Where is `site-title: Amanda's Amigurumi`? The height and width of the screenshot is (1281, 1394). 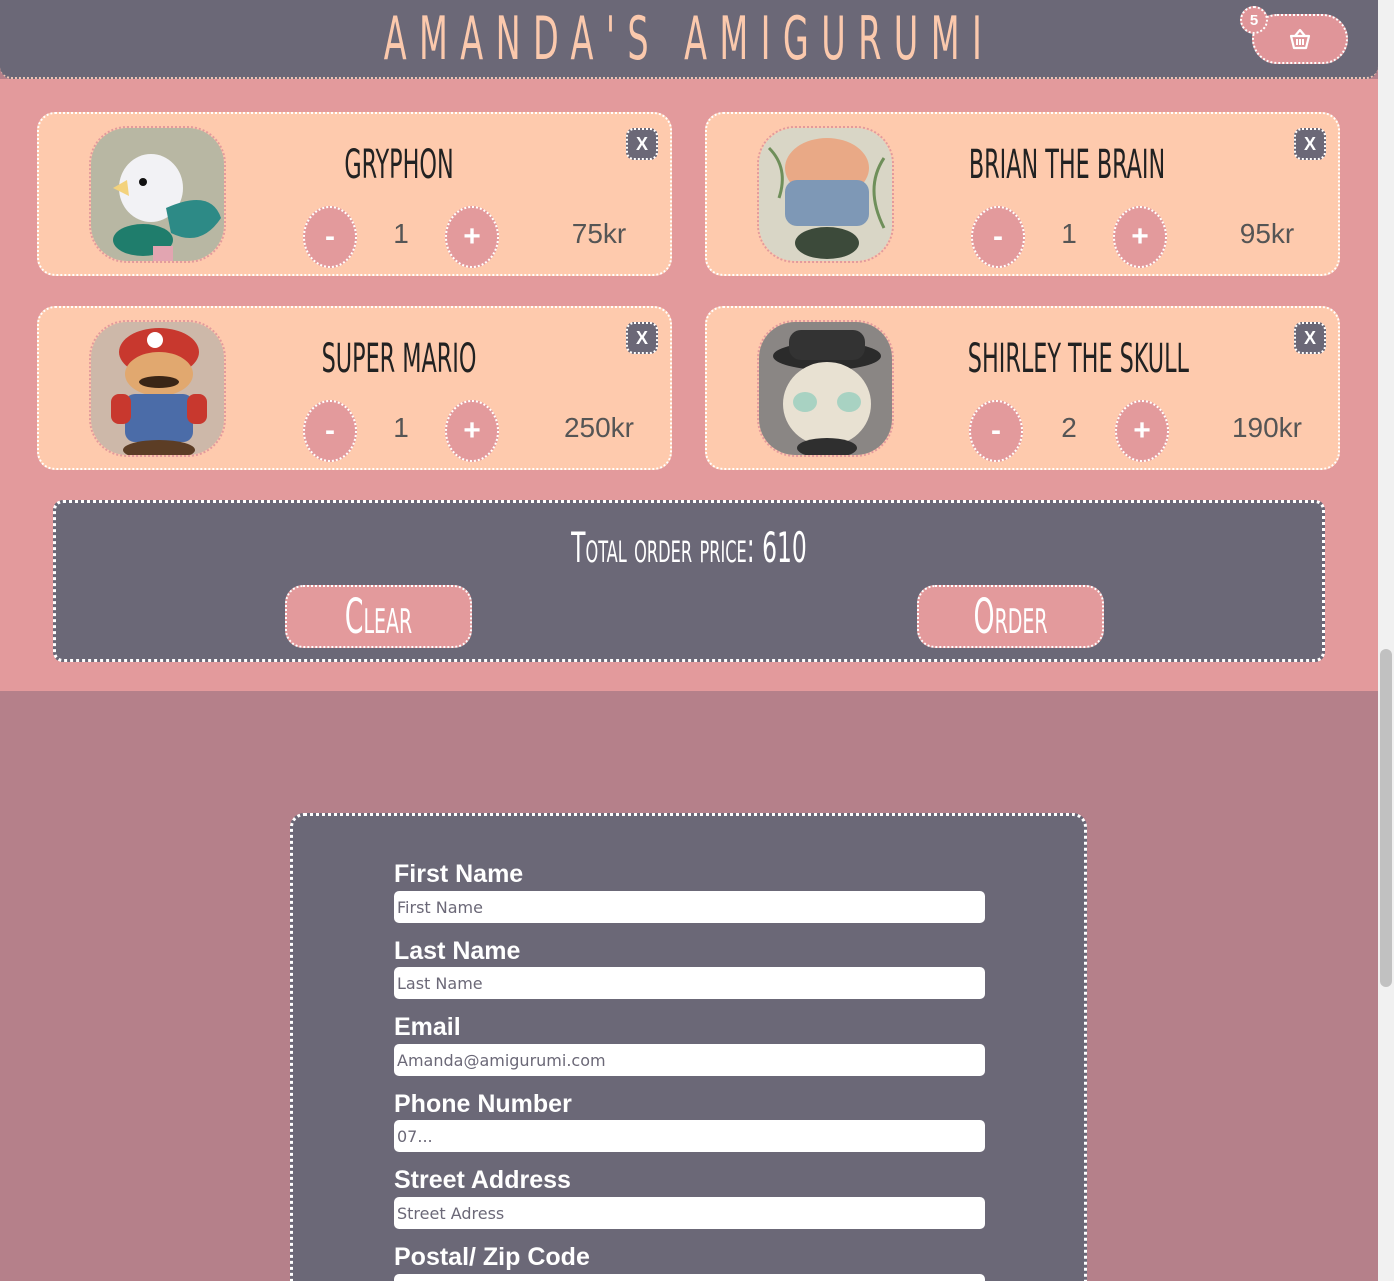 site-title: Amanda's Amigurumi is located at coordinates (689, 39).